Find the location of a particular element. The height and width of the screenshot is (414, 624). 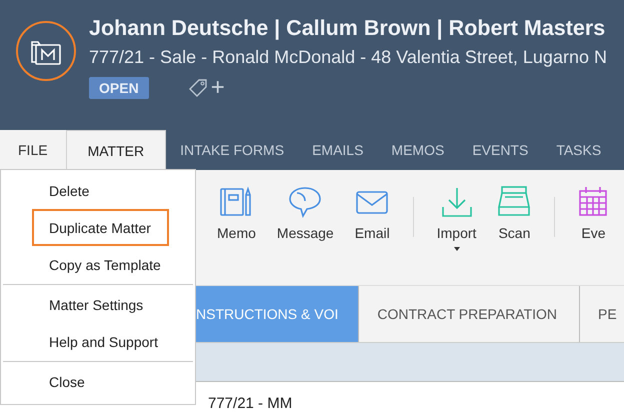

ribbon-button: Memo is located at coordinates (236, 213).